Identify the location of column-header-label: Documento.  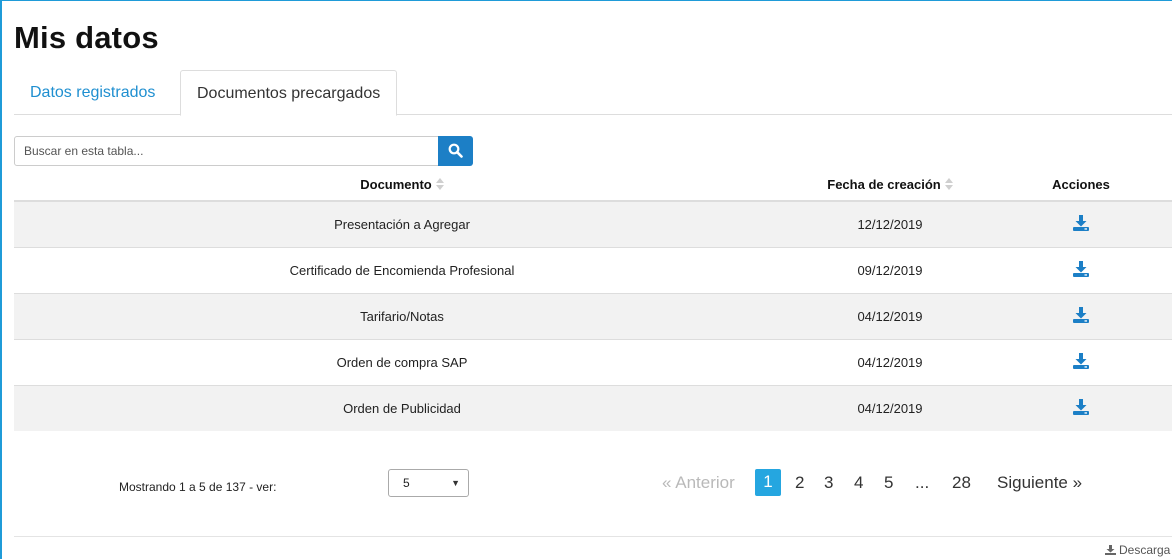
(396, 184).